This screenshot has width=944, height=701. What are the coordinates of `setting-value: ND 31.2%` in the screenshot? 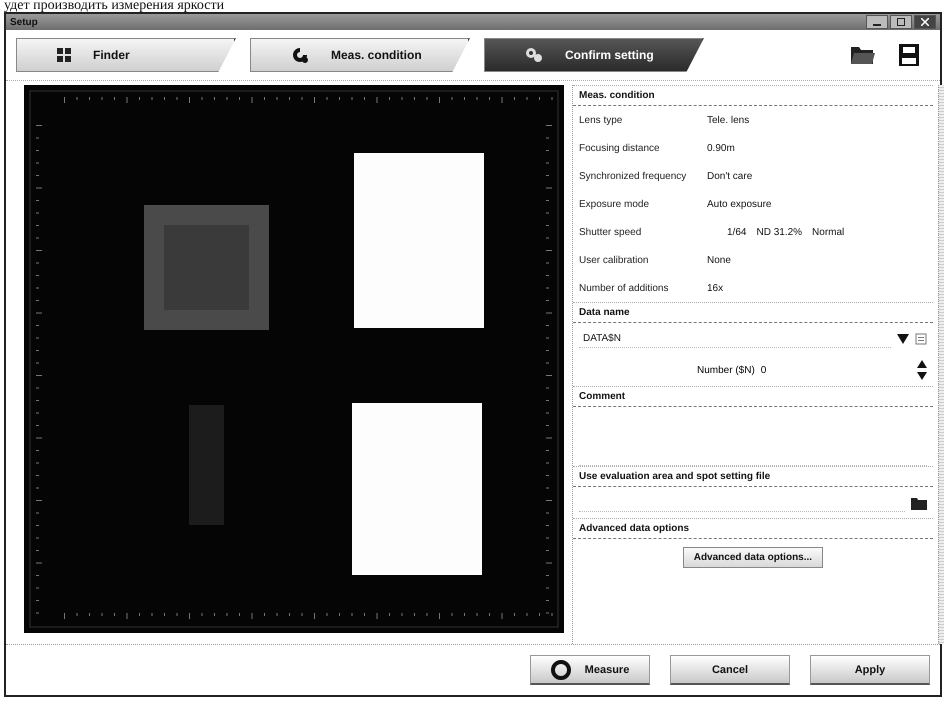 It's located at (779, 232).